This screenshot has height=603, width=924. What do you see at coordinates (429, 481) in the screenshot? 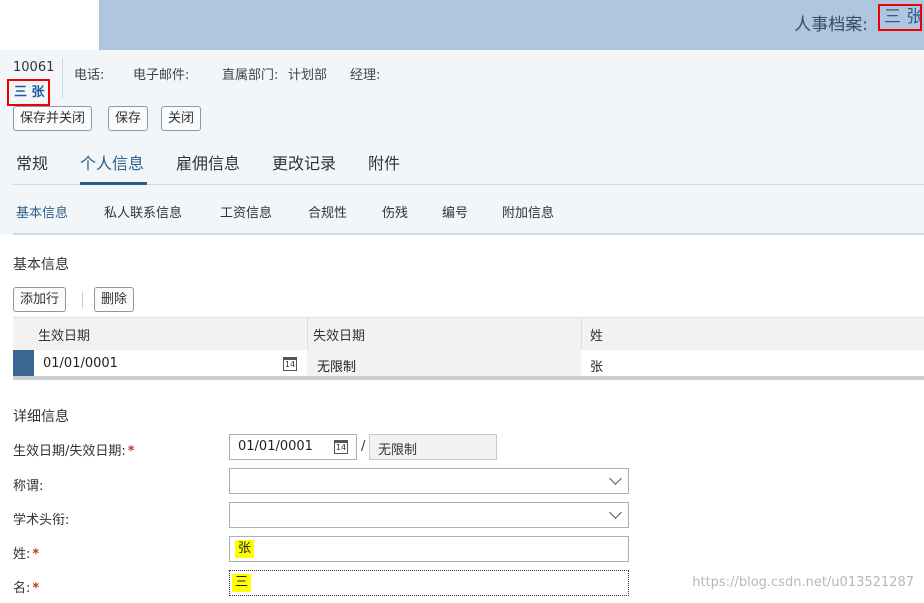
I see `salutation-select` at bounding box center [429, 481].